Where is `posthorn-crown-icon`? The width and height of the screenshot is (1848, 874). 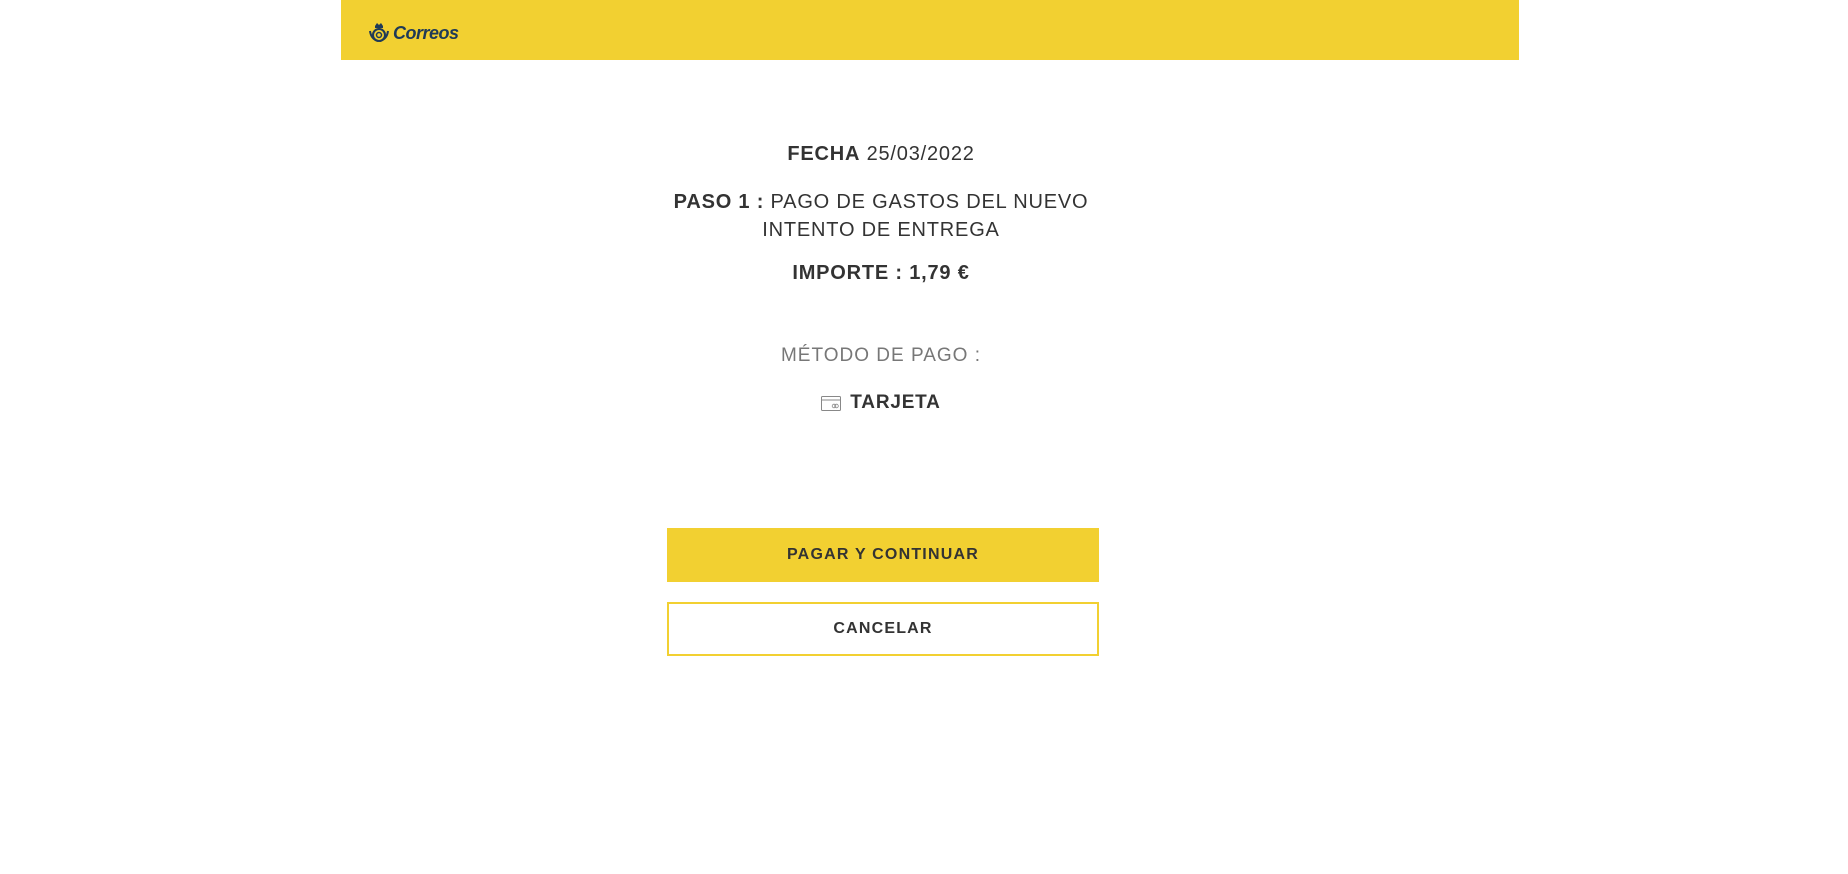 posthorn-crown-icon is located at coordinates (379, 32).